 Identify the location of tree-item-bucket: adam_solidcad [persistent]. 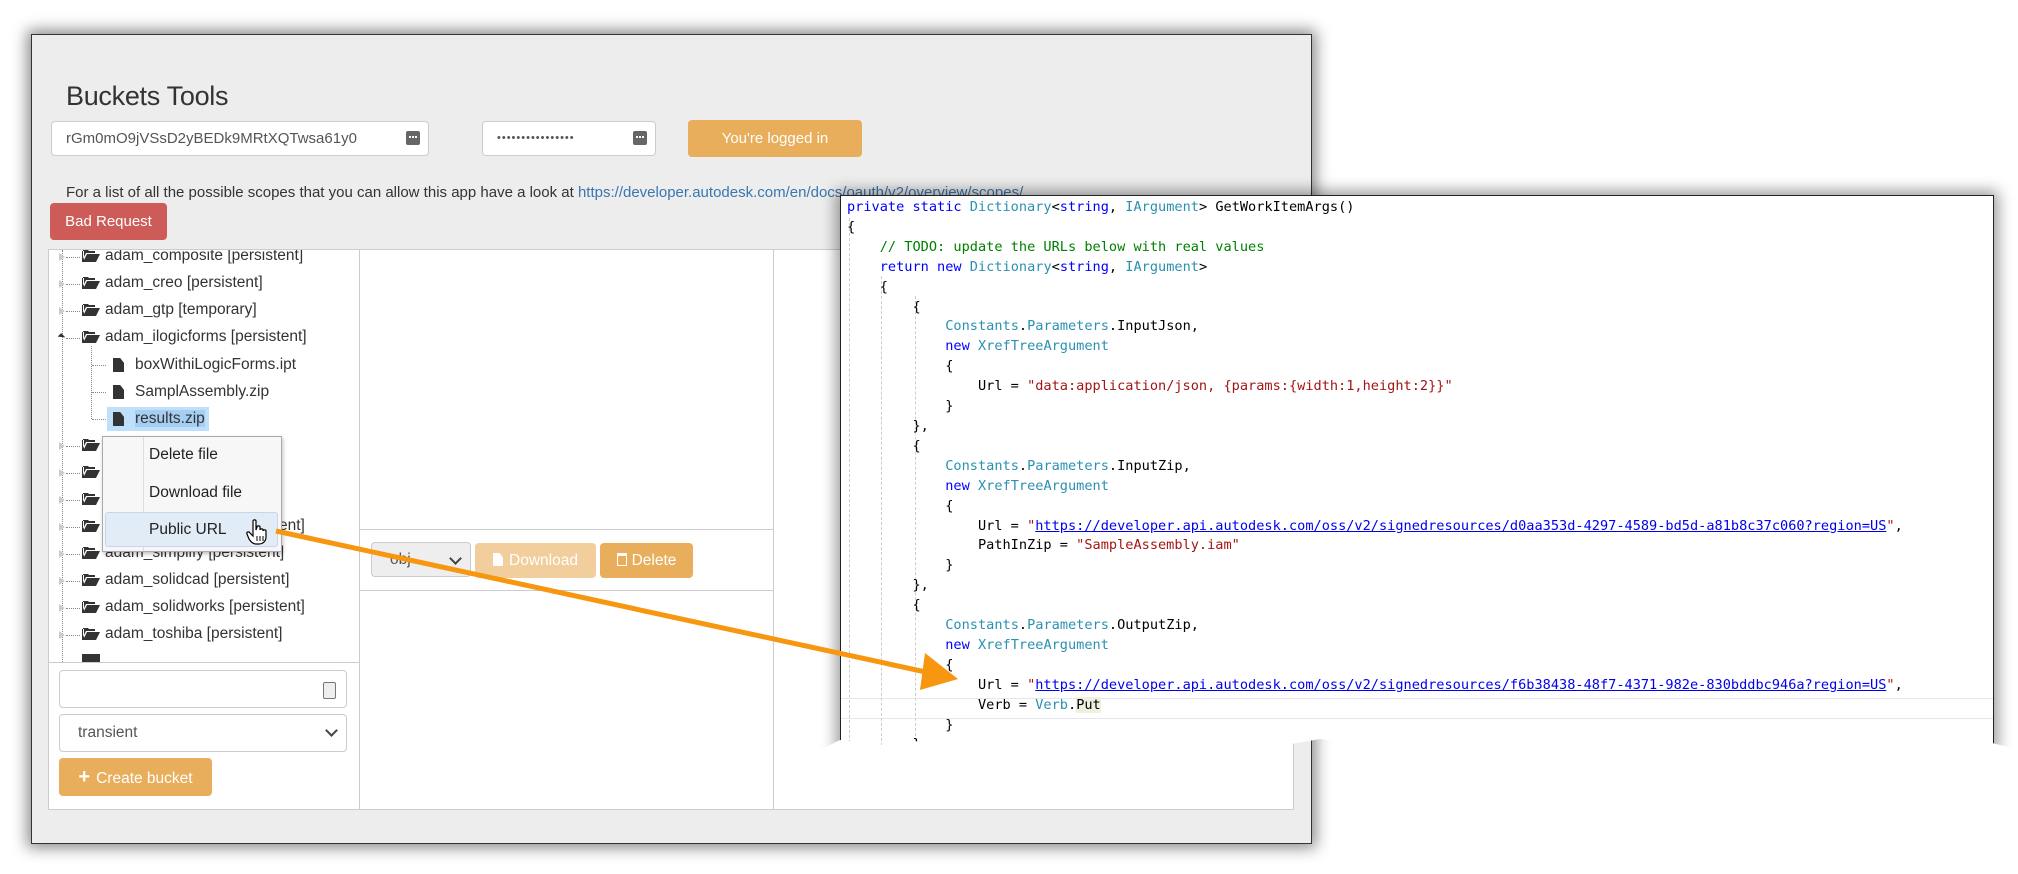
(204, 581).